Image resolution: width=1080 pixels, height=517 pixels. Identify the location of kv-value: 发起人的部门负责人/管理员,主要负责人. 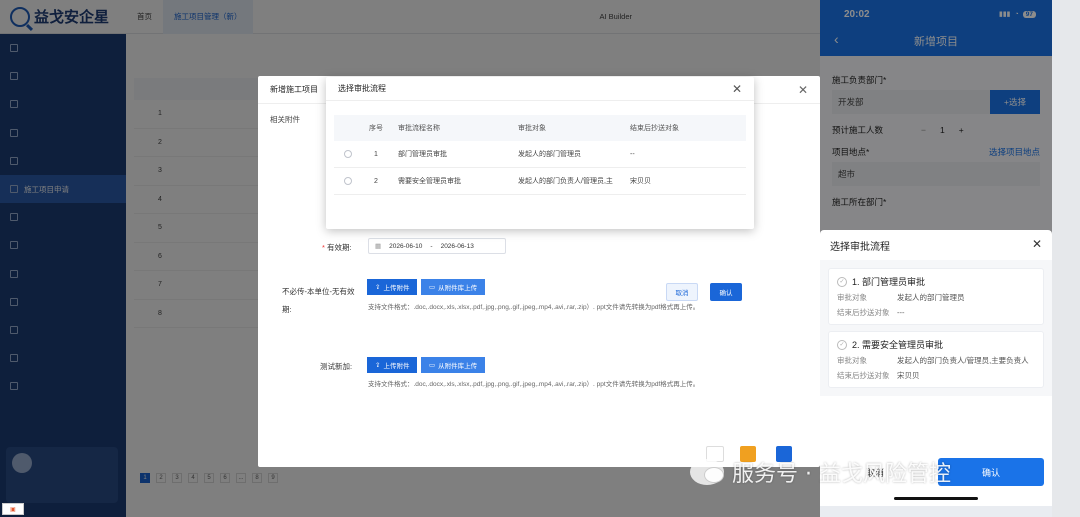
(963, 360).